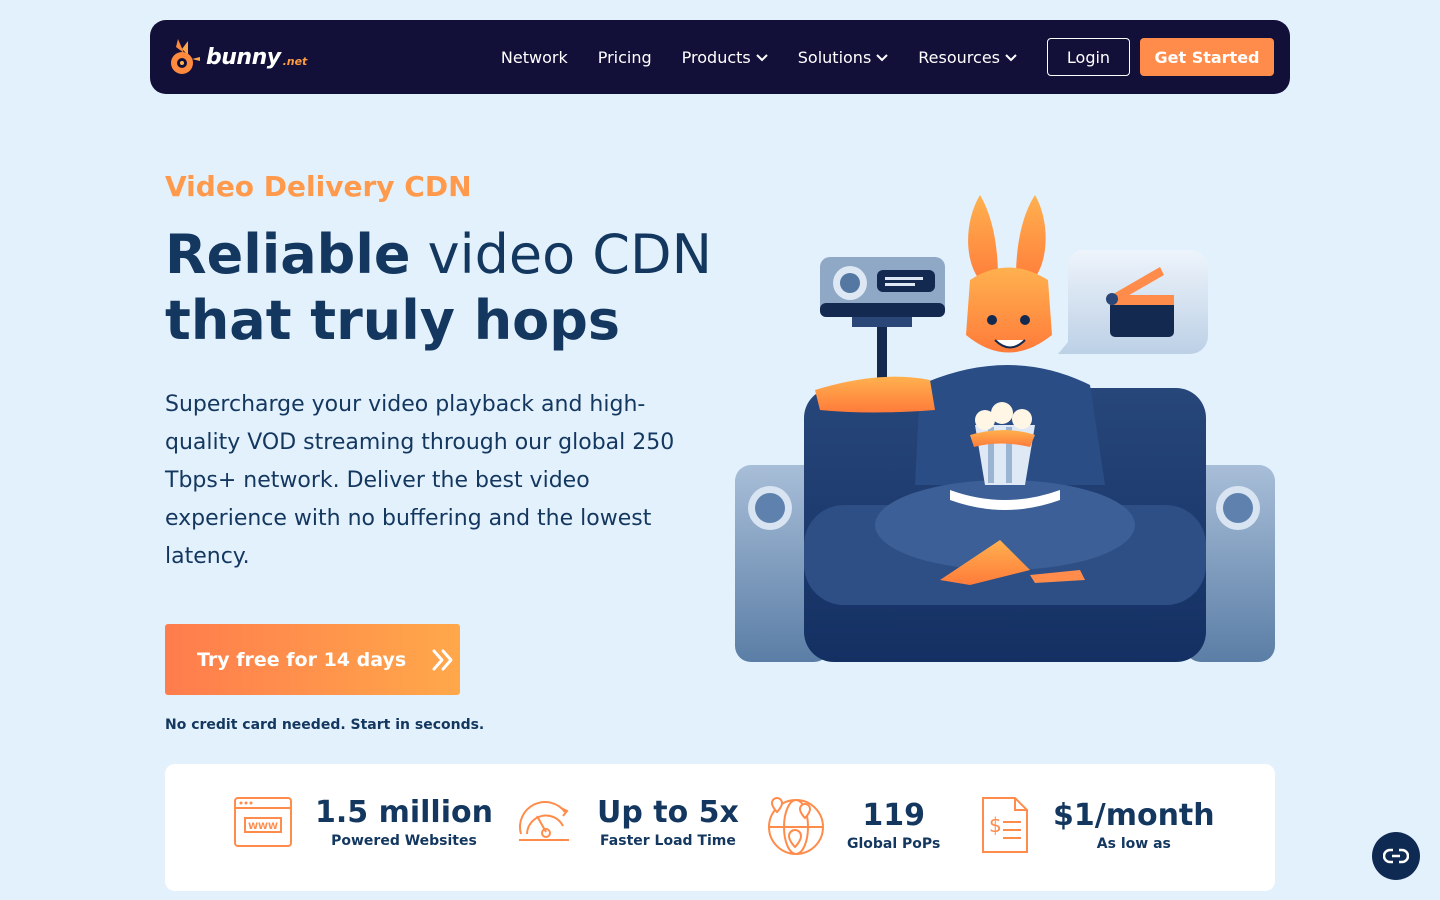  I want to click on stat-price: $ $1/month As low as, so click(1096, 825).